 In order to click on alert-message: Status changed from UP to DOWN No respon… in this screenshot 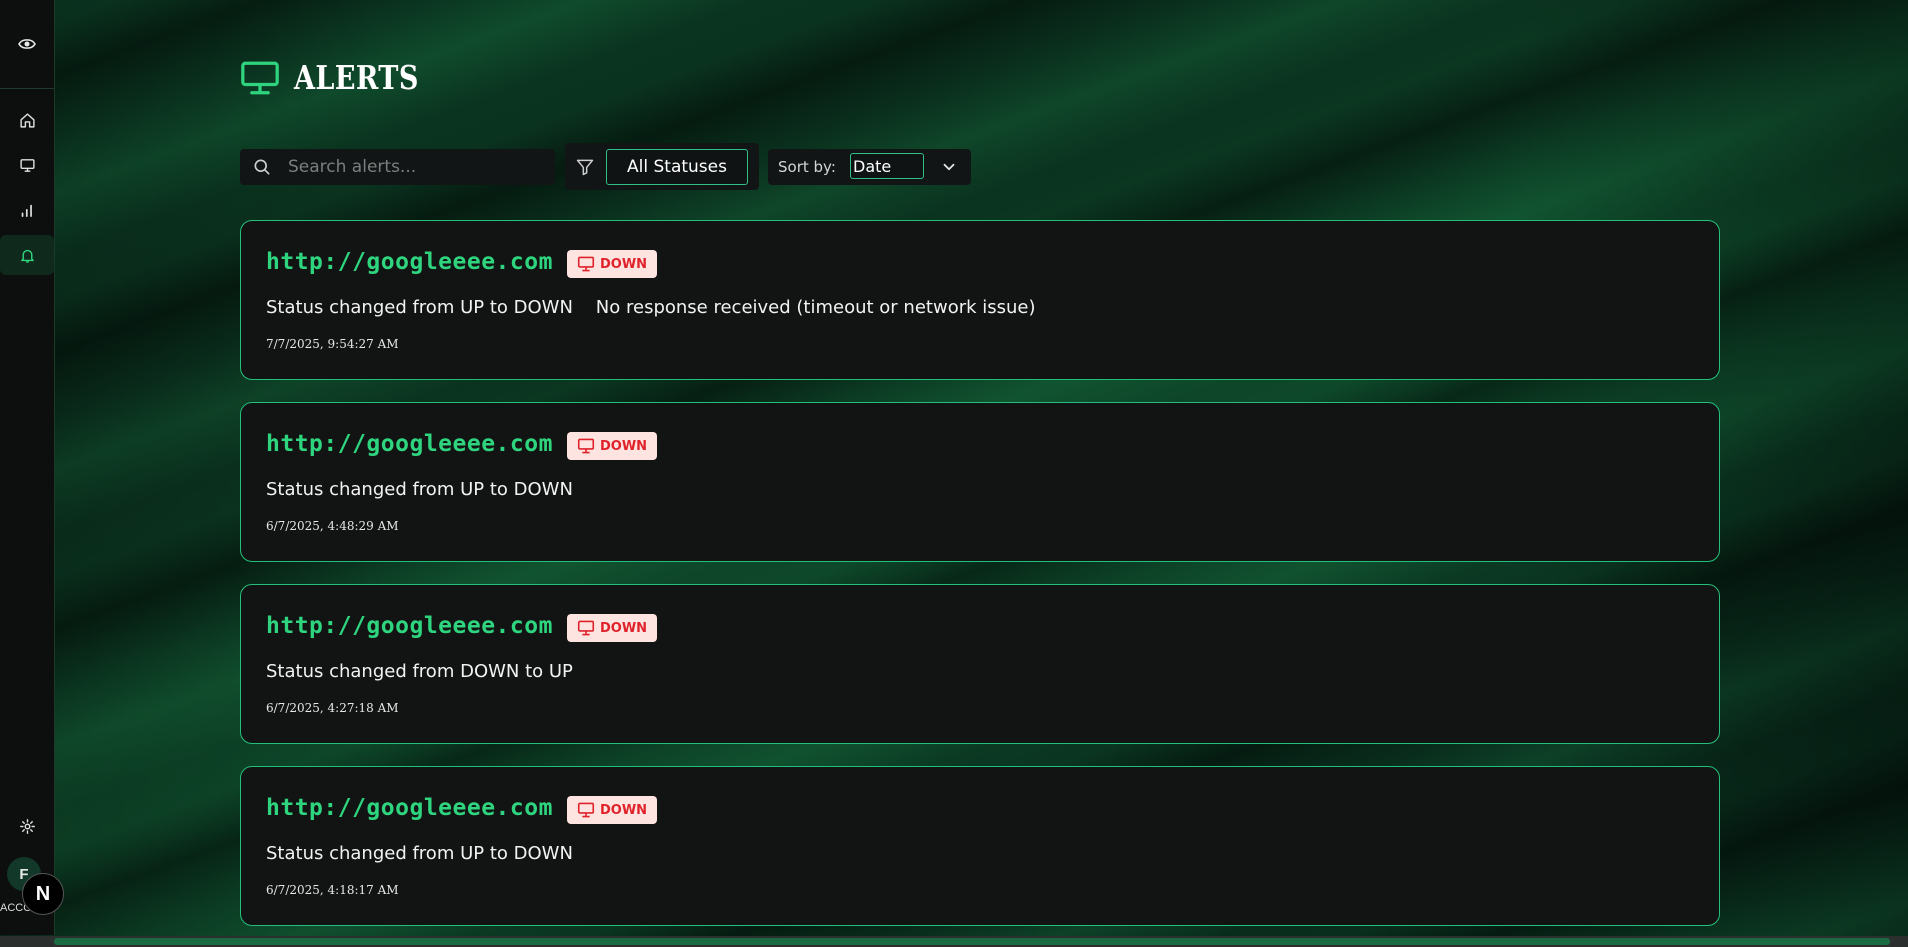, I will do `click(651, 307)`.